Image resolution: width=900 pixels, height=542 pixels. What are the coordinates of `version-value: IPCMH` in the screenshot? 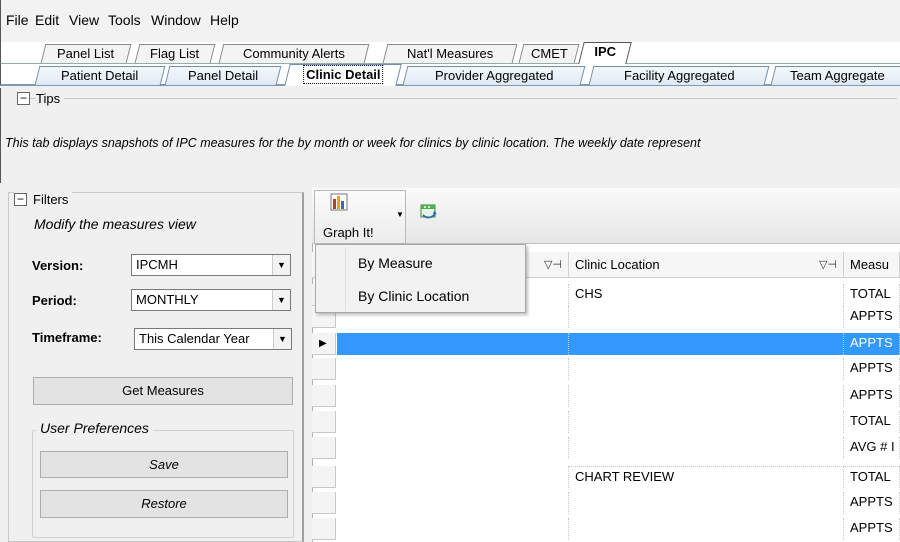 It's located at (157, 264).